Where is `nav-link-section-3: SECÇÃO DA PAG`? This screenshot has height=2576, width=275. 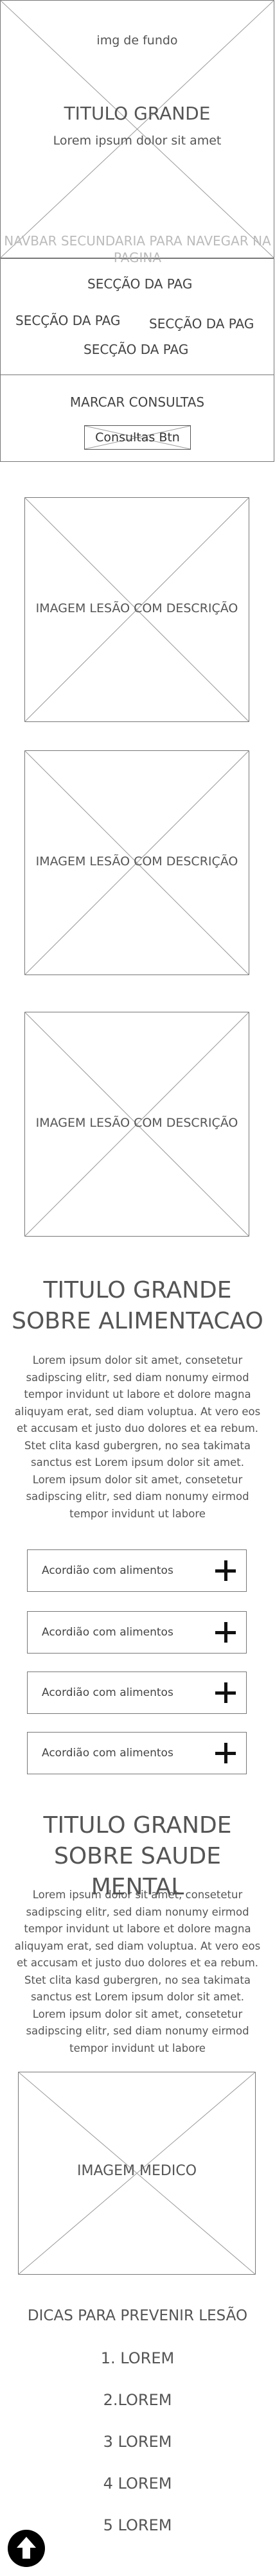
nav-link-section-3: SECÇÃO DA PAG is located at coordinates (202, 323).